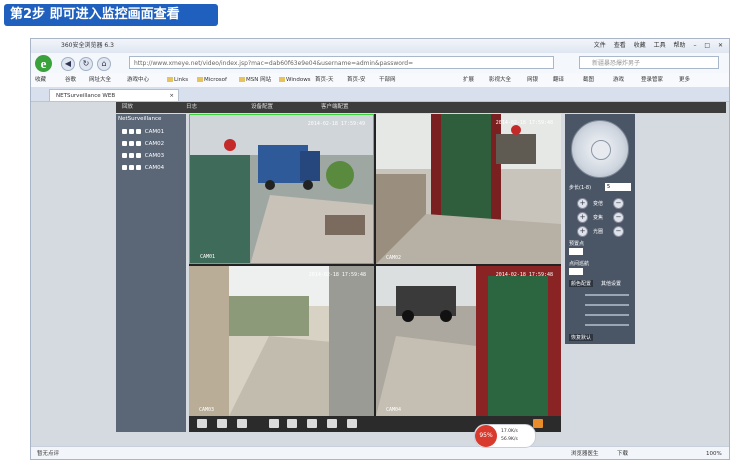  Describe the element at coordinates (505, 436) in the screenshot. I see `network-speed-widget: 95% 17.0K/s 56.9K/s` at that location.